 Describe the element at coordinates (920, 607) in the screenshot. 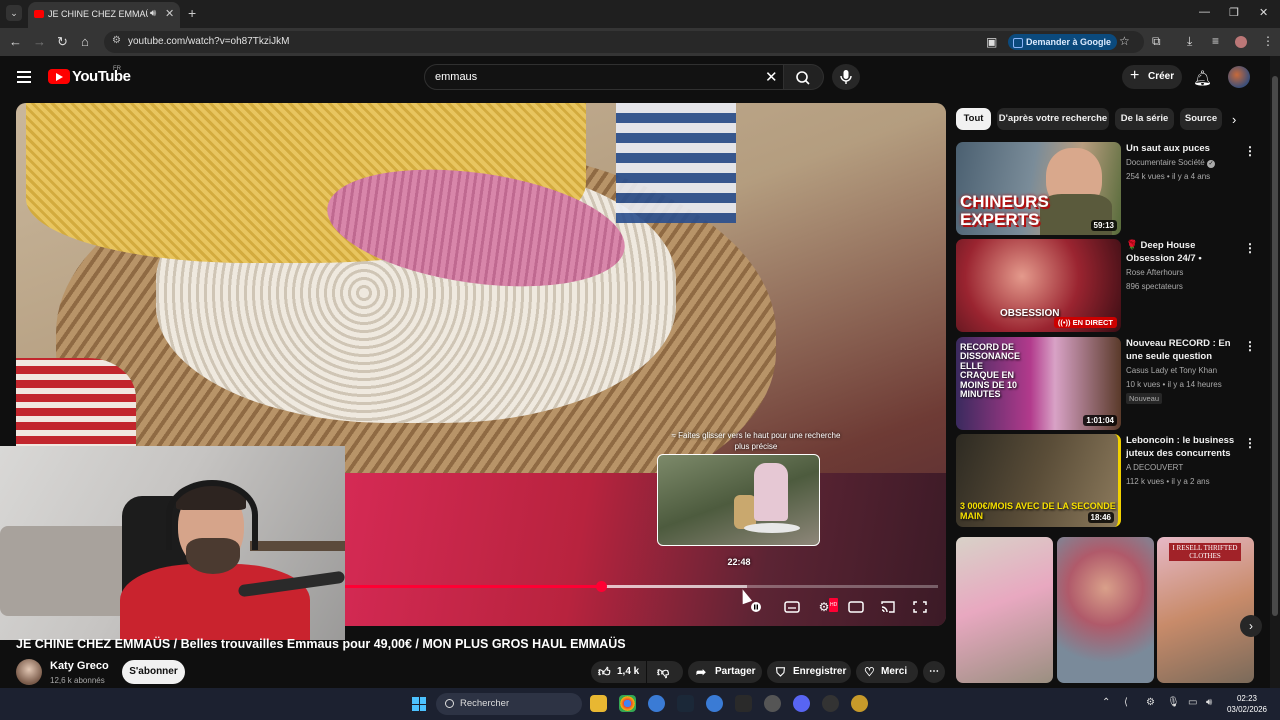

I see `fullscreen-icon` at that location.